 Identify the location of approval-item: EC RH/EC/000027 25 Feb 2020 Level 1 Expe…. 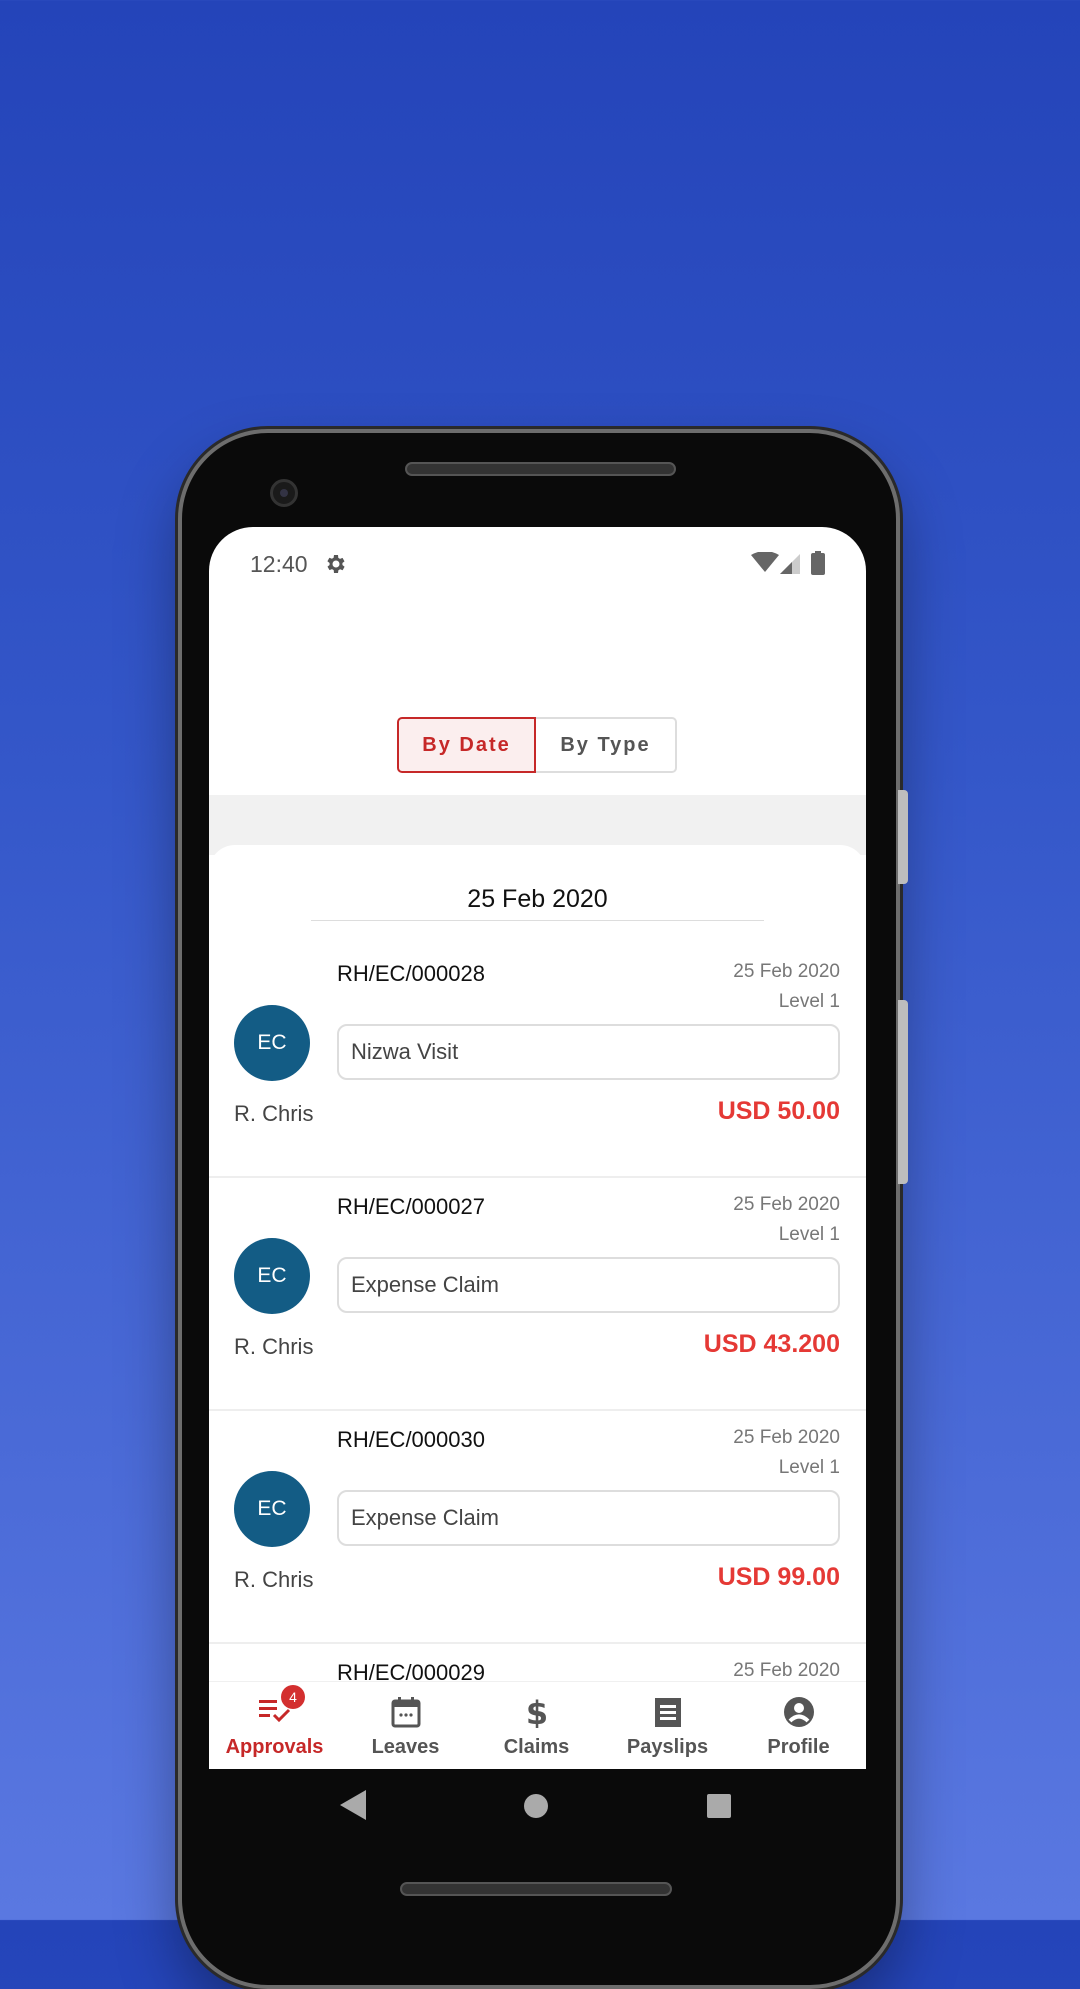
(537, 1294).